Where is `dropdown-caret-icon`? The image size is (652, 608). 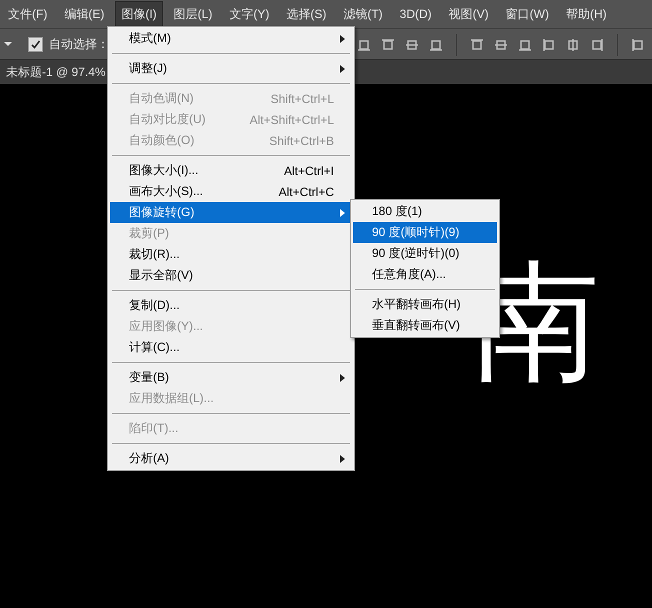
dropdown-caret-icon is located at coordinates (8, 44).